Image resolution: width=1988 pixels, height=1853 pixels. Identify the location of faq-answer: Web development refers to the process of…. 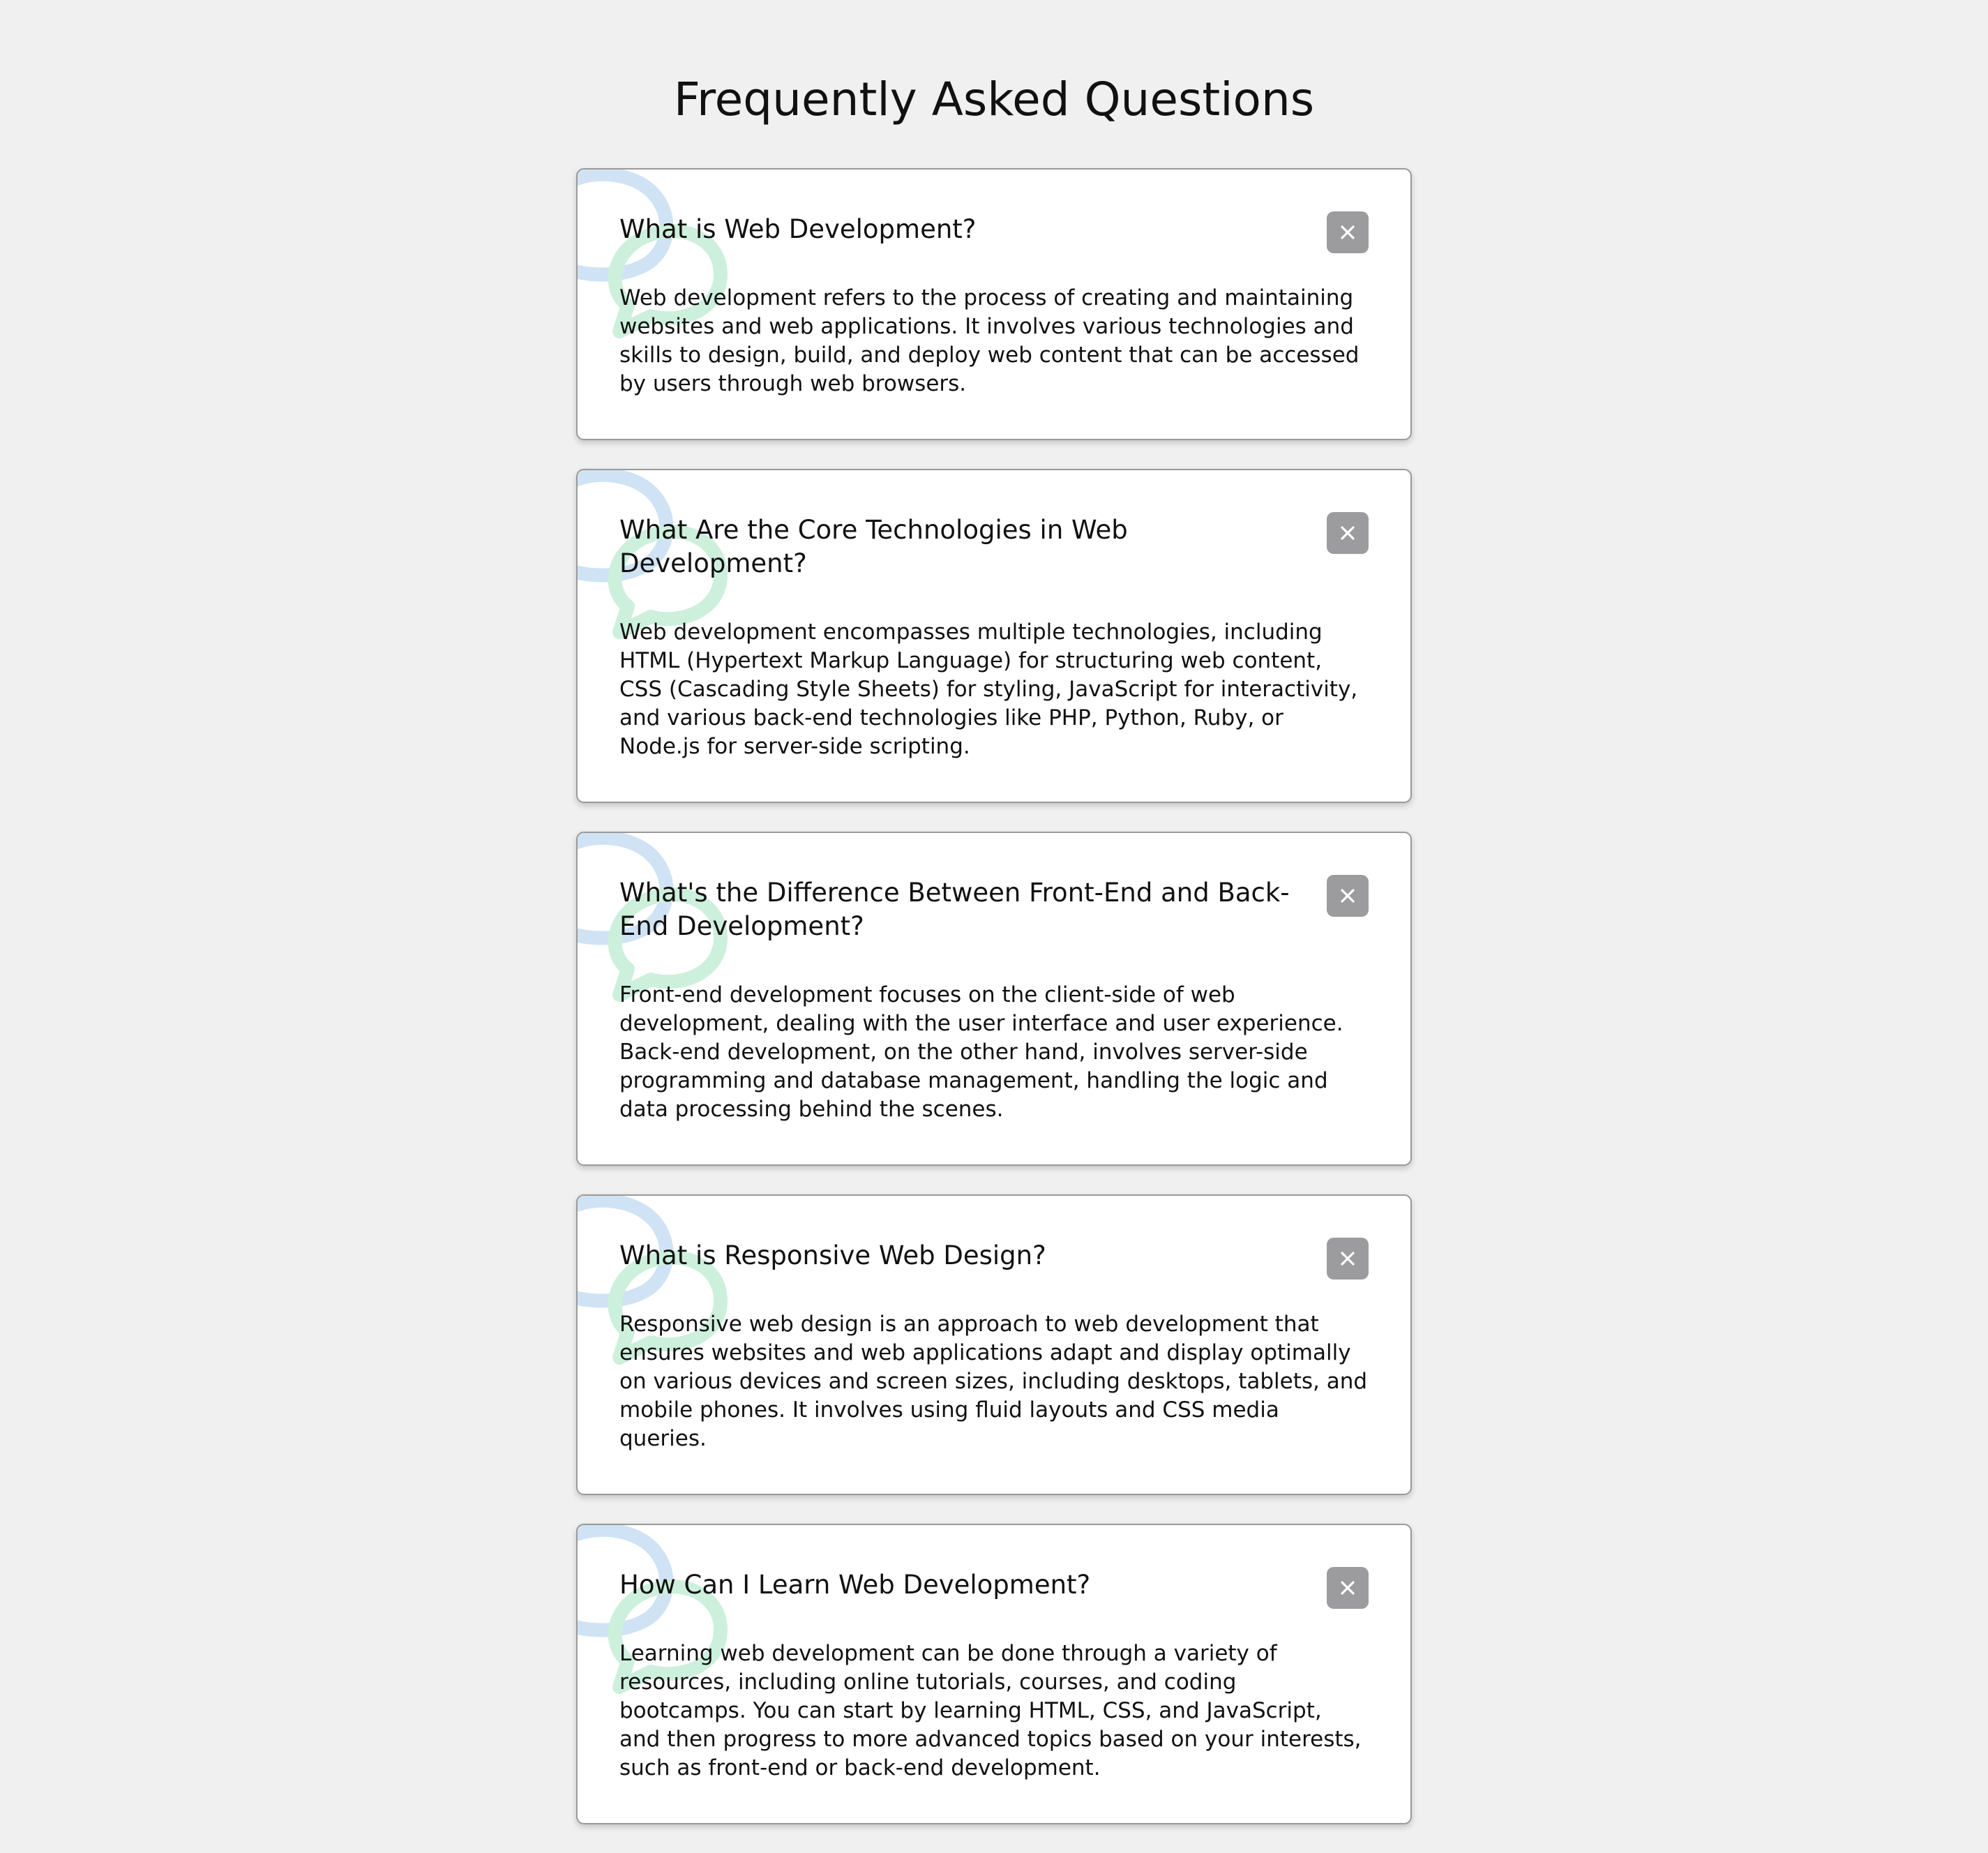
(989, 340).